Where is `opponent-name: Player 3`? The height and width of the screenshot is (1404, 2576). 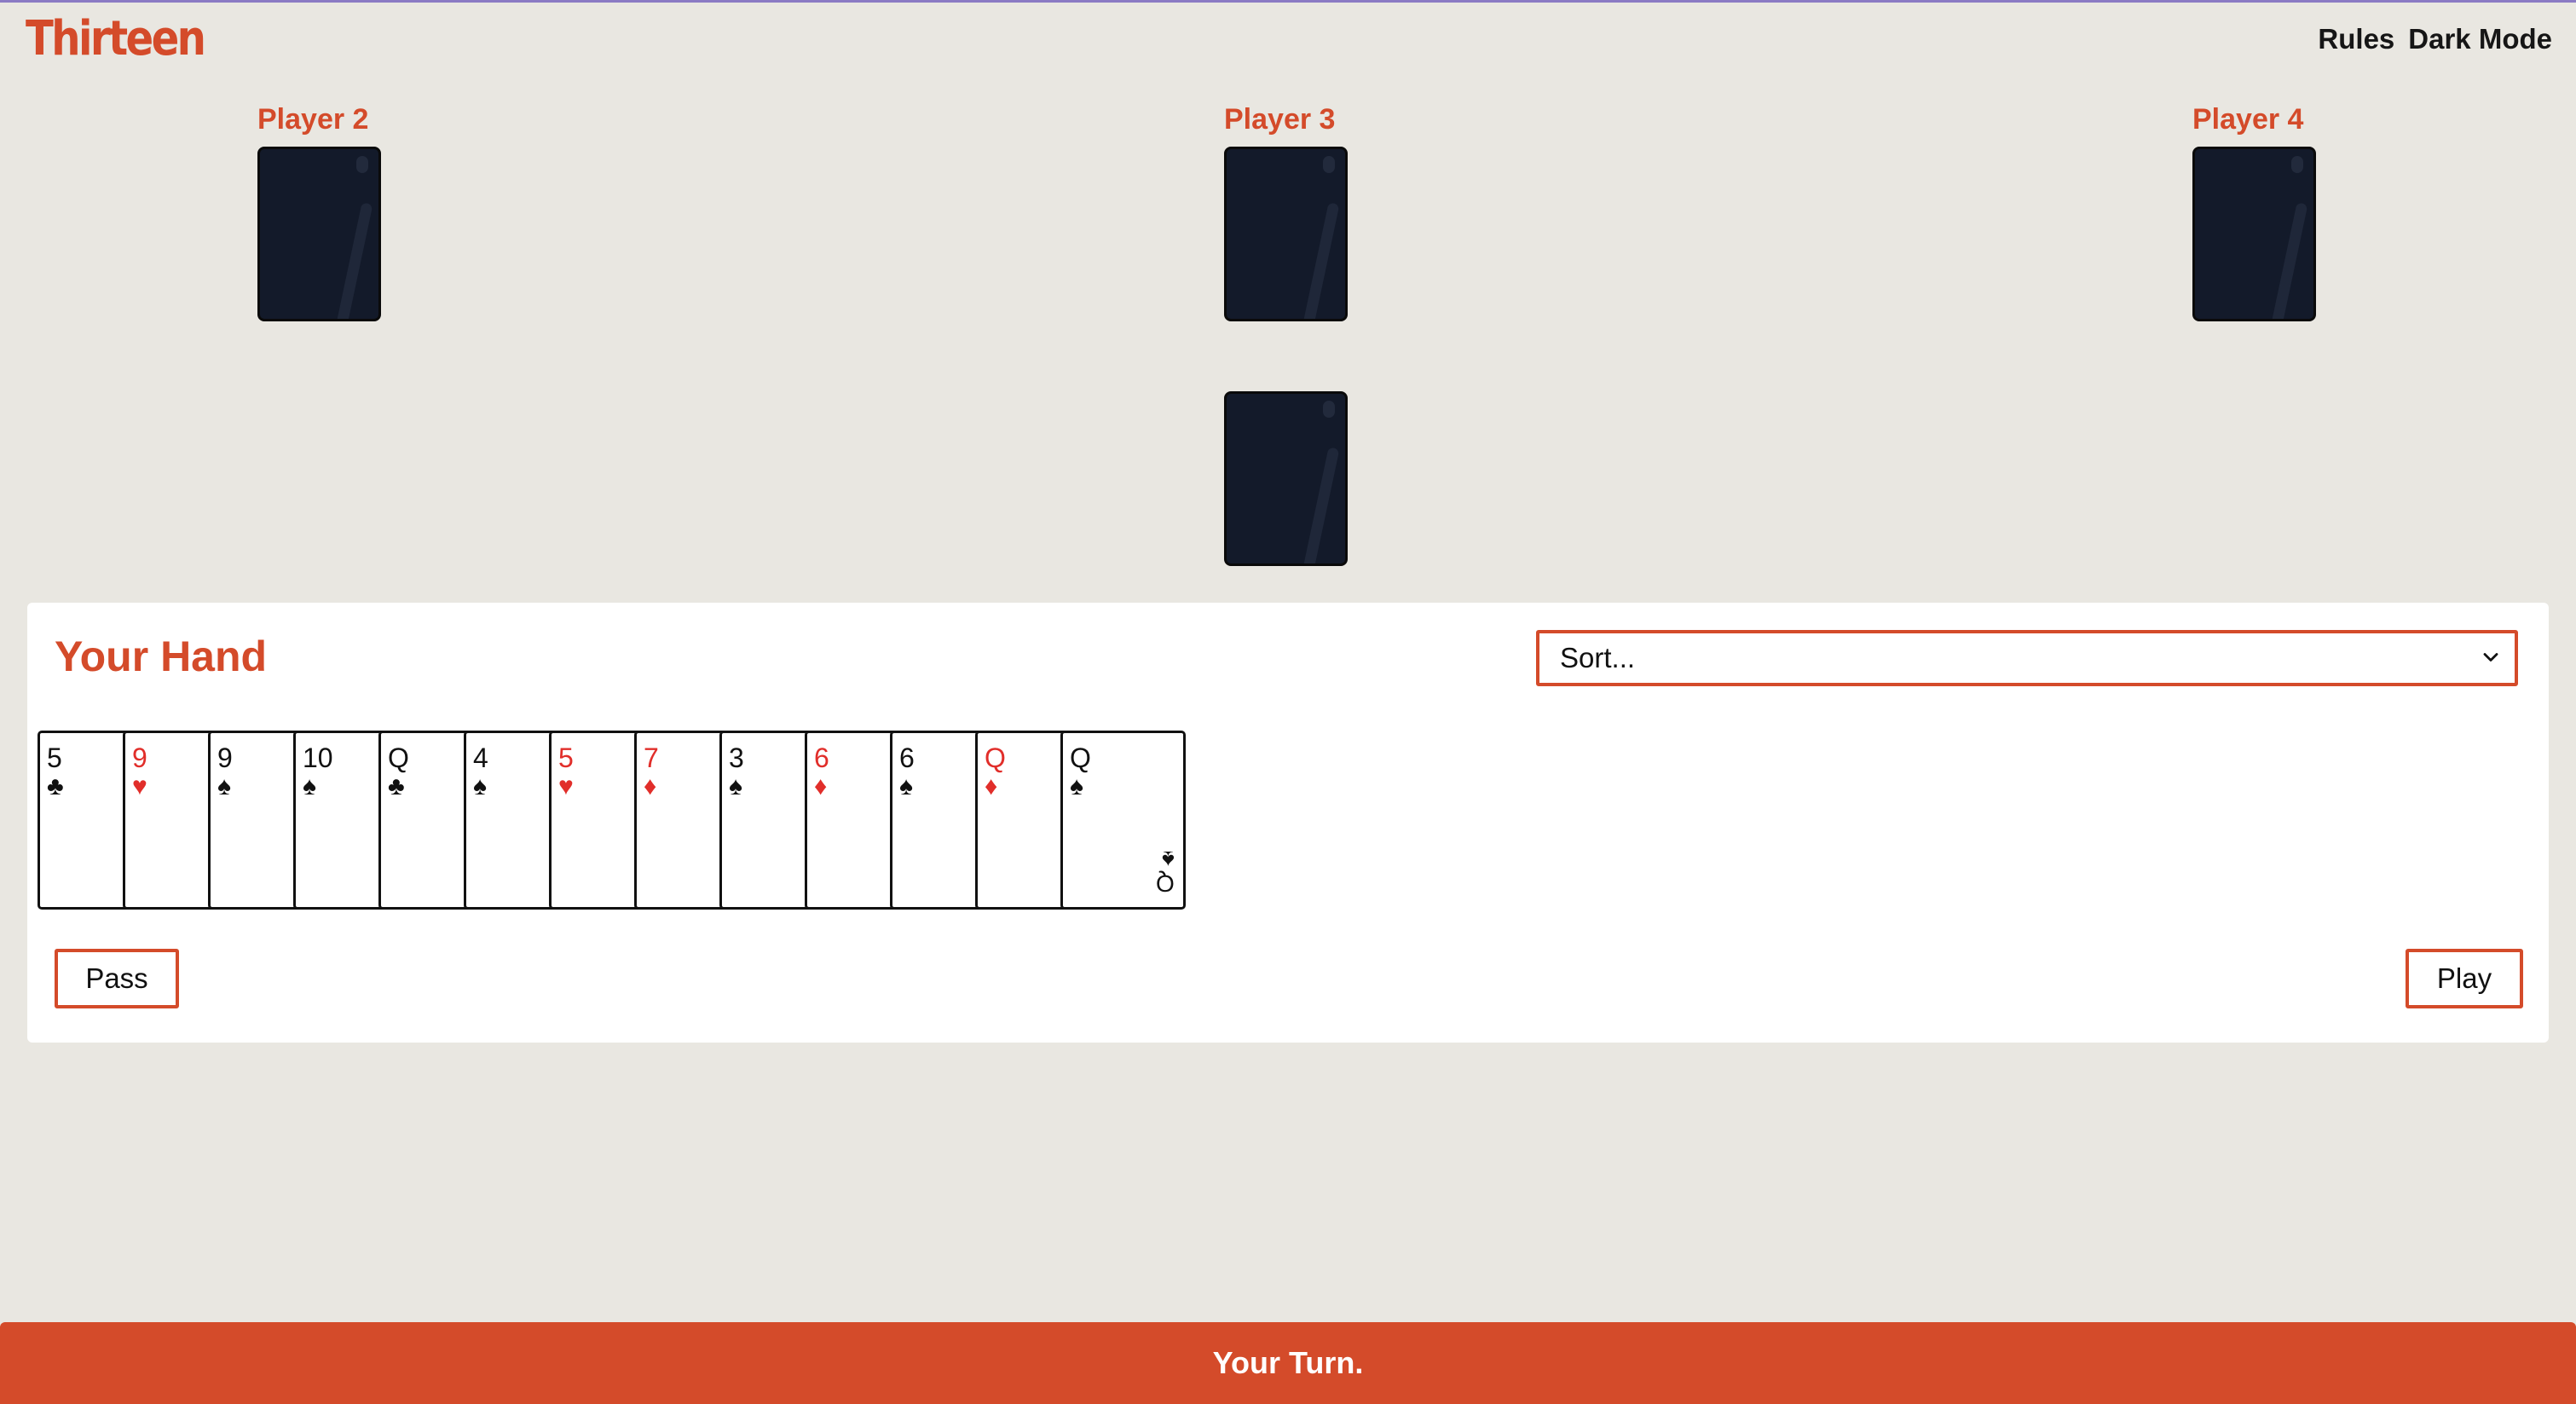 opponent-name: Player 3 is located at coordinates (1280, 119).